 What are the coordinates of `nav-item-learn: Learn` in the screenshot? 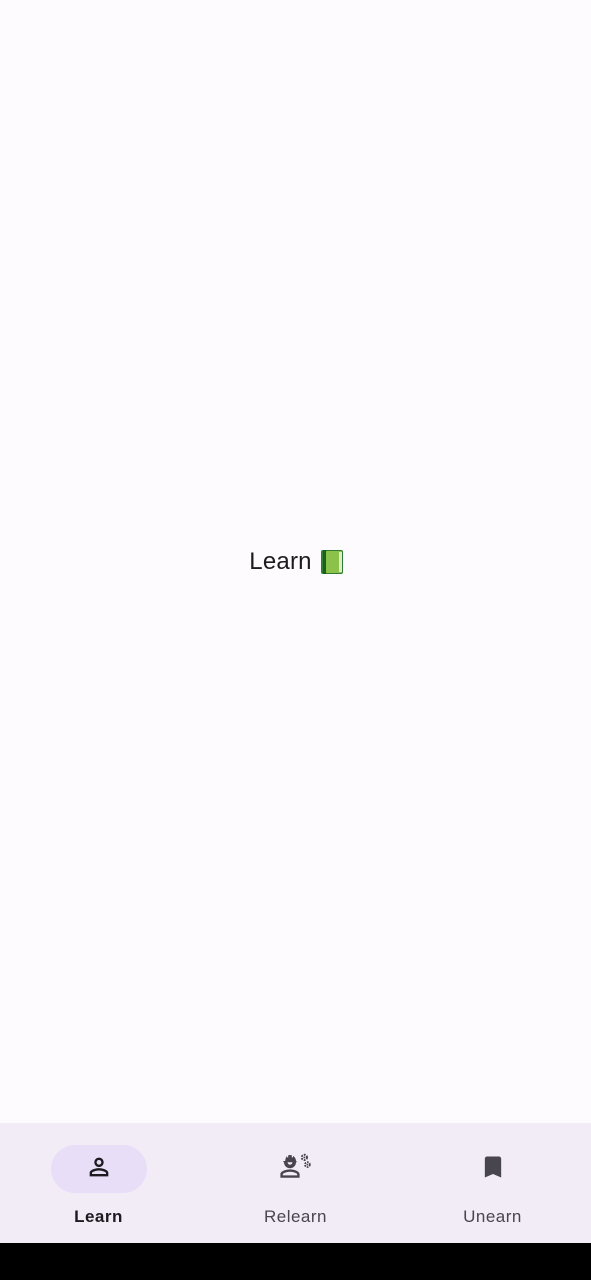 It's located at (98, 1183).